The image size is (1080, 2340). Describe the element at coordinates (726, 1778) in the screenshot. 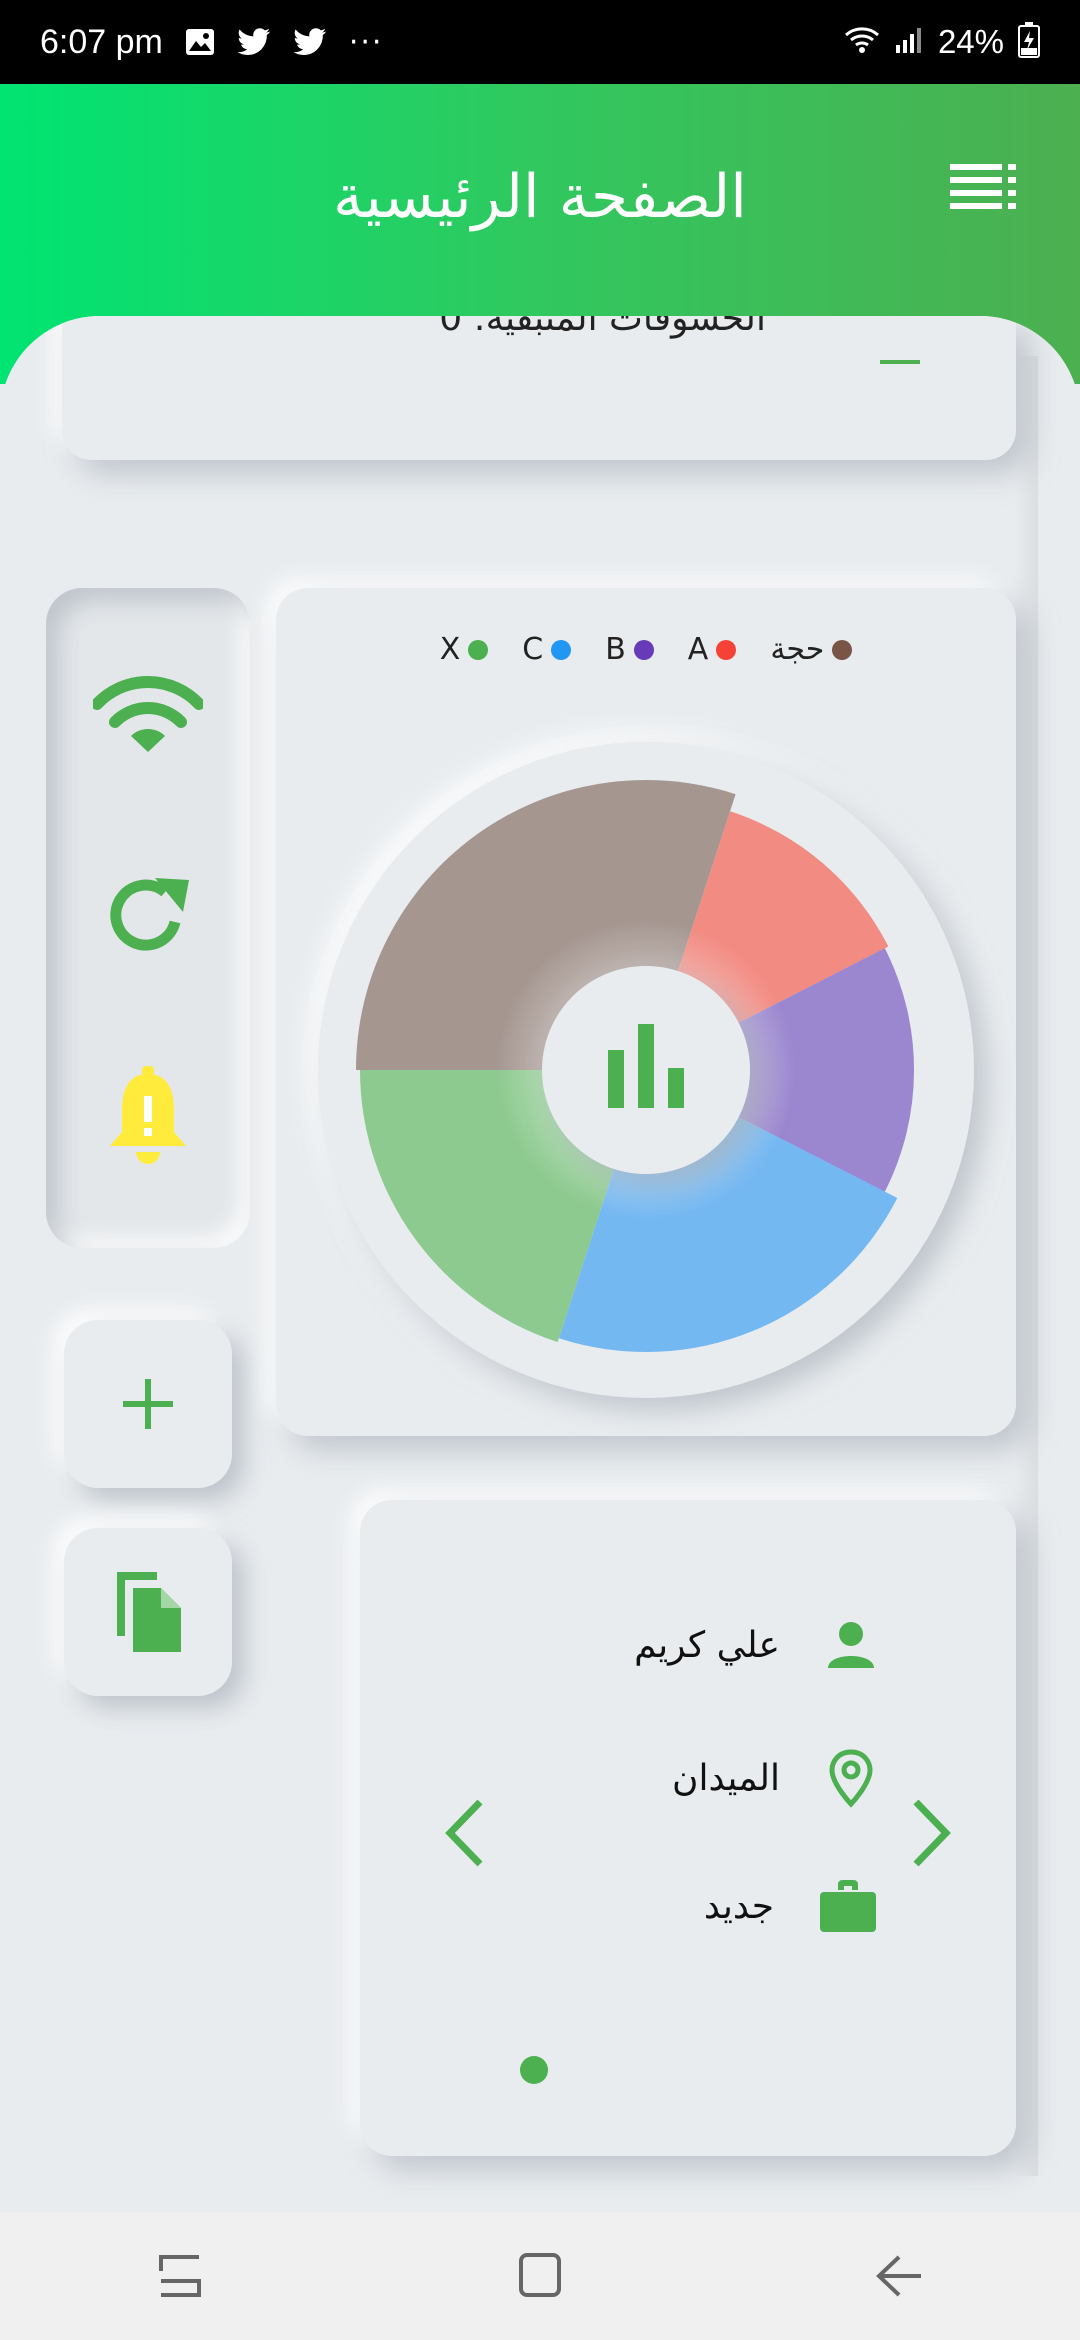

I see `location-name: الميدان` at that location.